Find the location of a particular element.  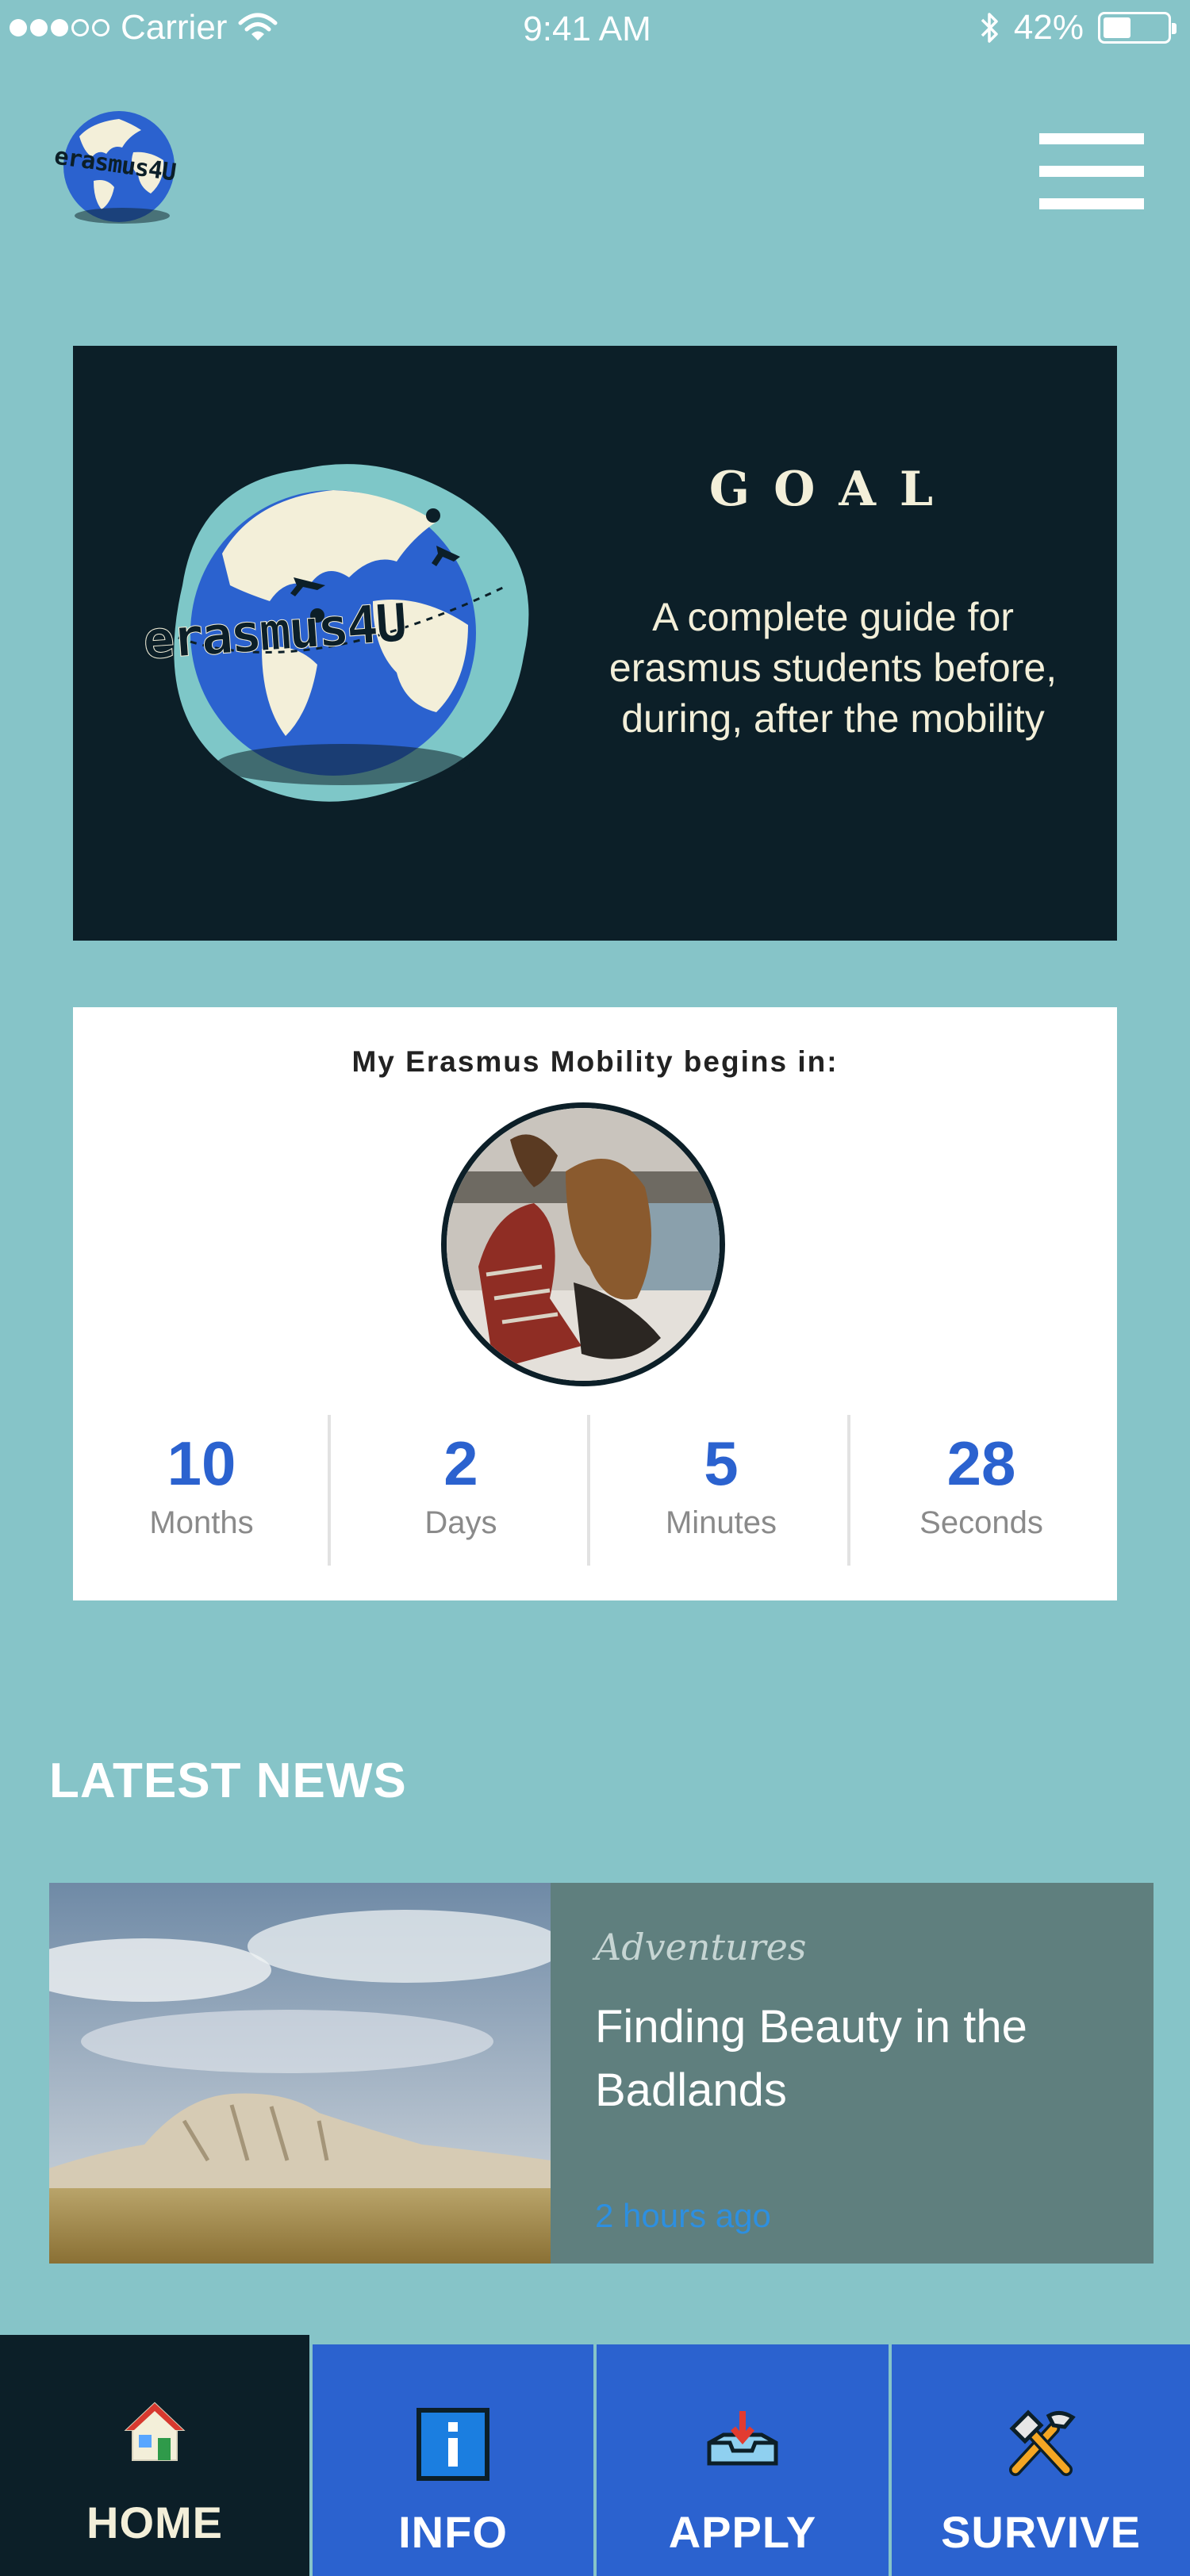

countdown-value: 5 is located at coordinates (721, 1463).